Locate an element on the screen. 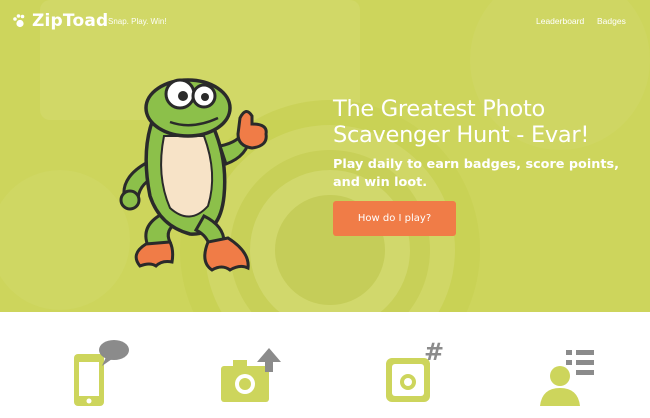 The width and height of the screenshot is (650, 418). how-do-i-play-button: How do I play? is located at coordinates (394, 218).